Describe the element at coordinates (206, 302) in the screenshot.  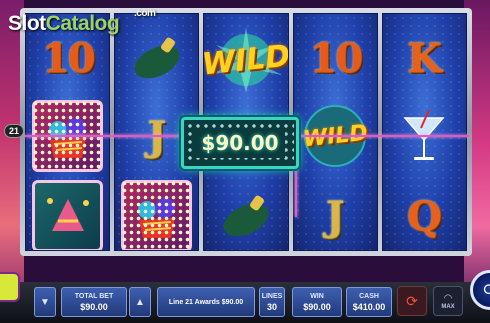
I see `message-panel: Line 21 Awards $90.00` at that location.